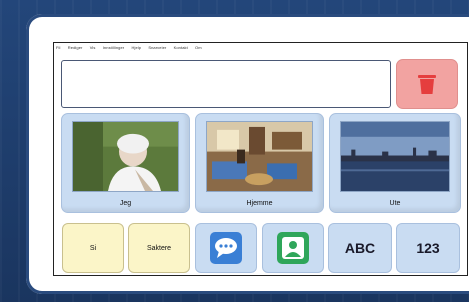 This screenshot has width=469, height=302. I want to click on tile-hjemme: Hjemme, so click(259, 163).